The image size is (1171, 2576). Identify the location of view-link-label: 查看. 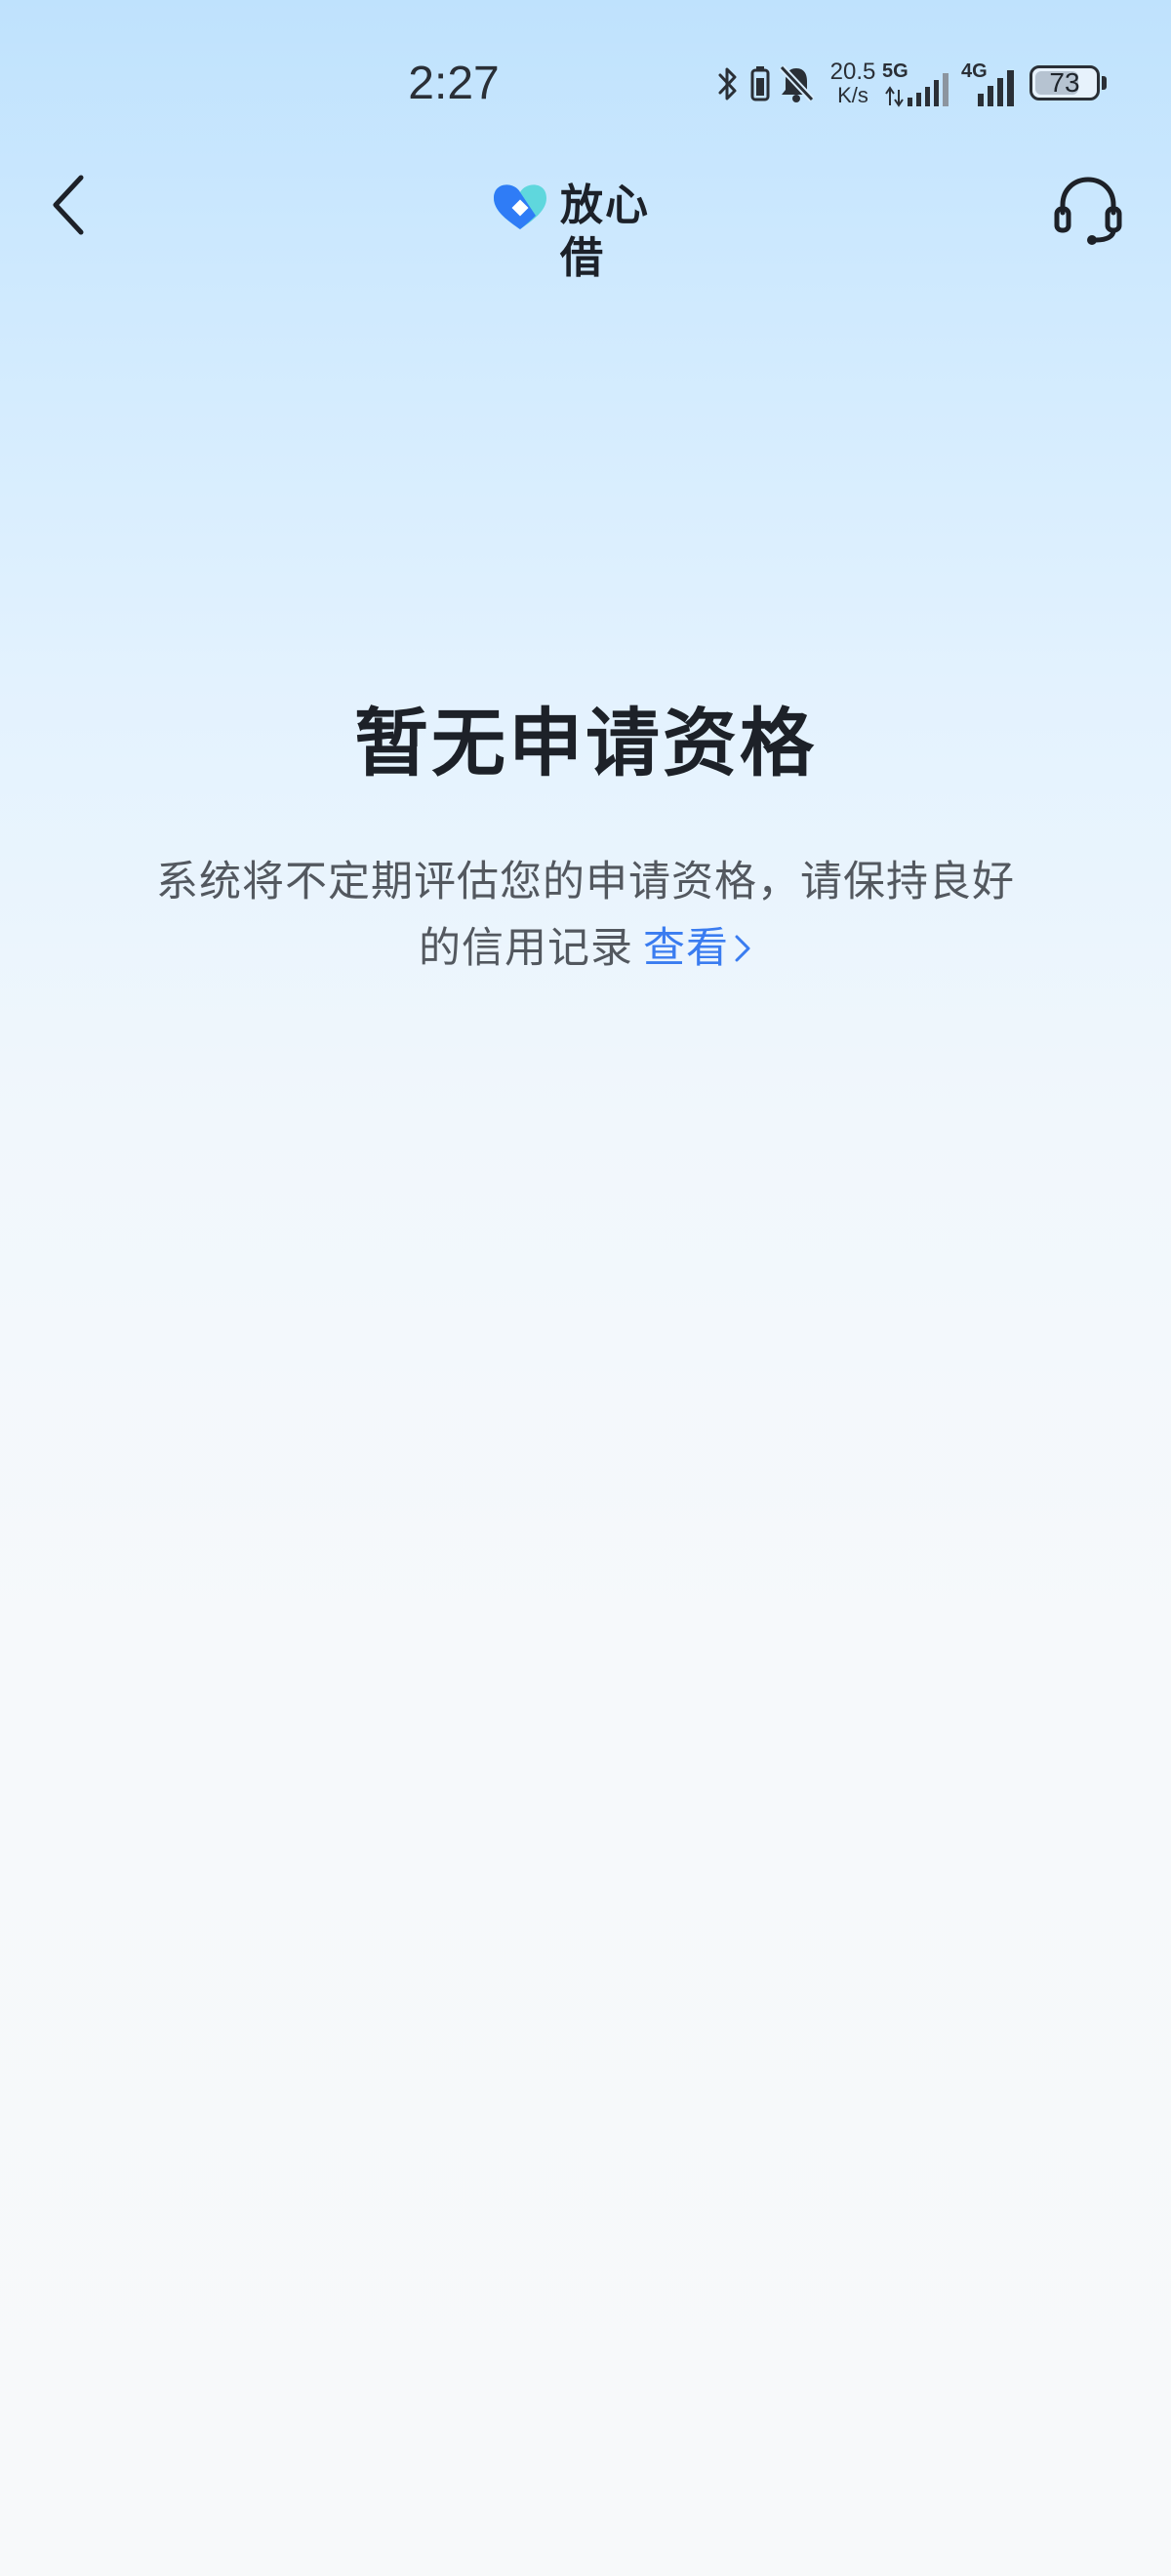
(686, 948).